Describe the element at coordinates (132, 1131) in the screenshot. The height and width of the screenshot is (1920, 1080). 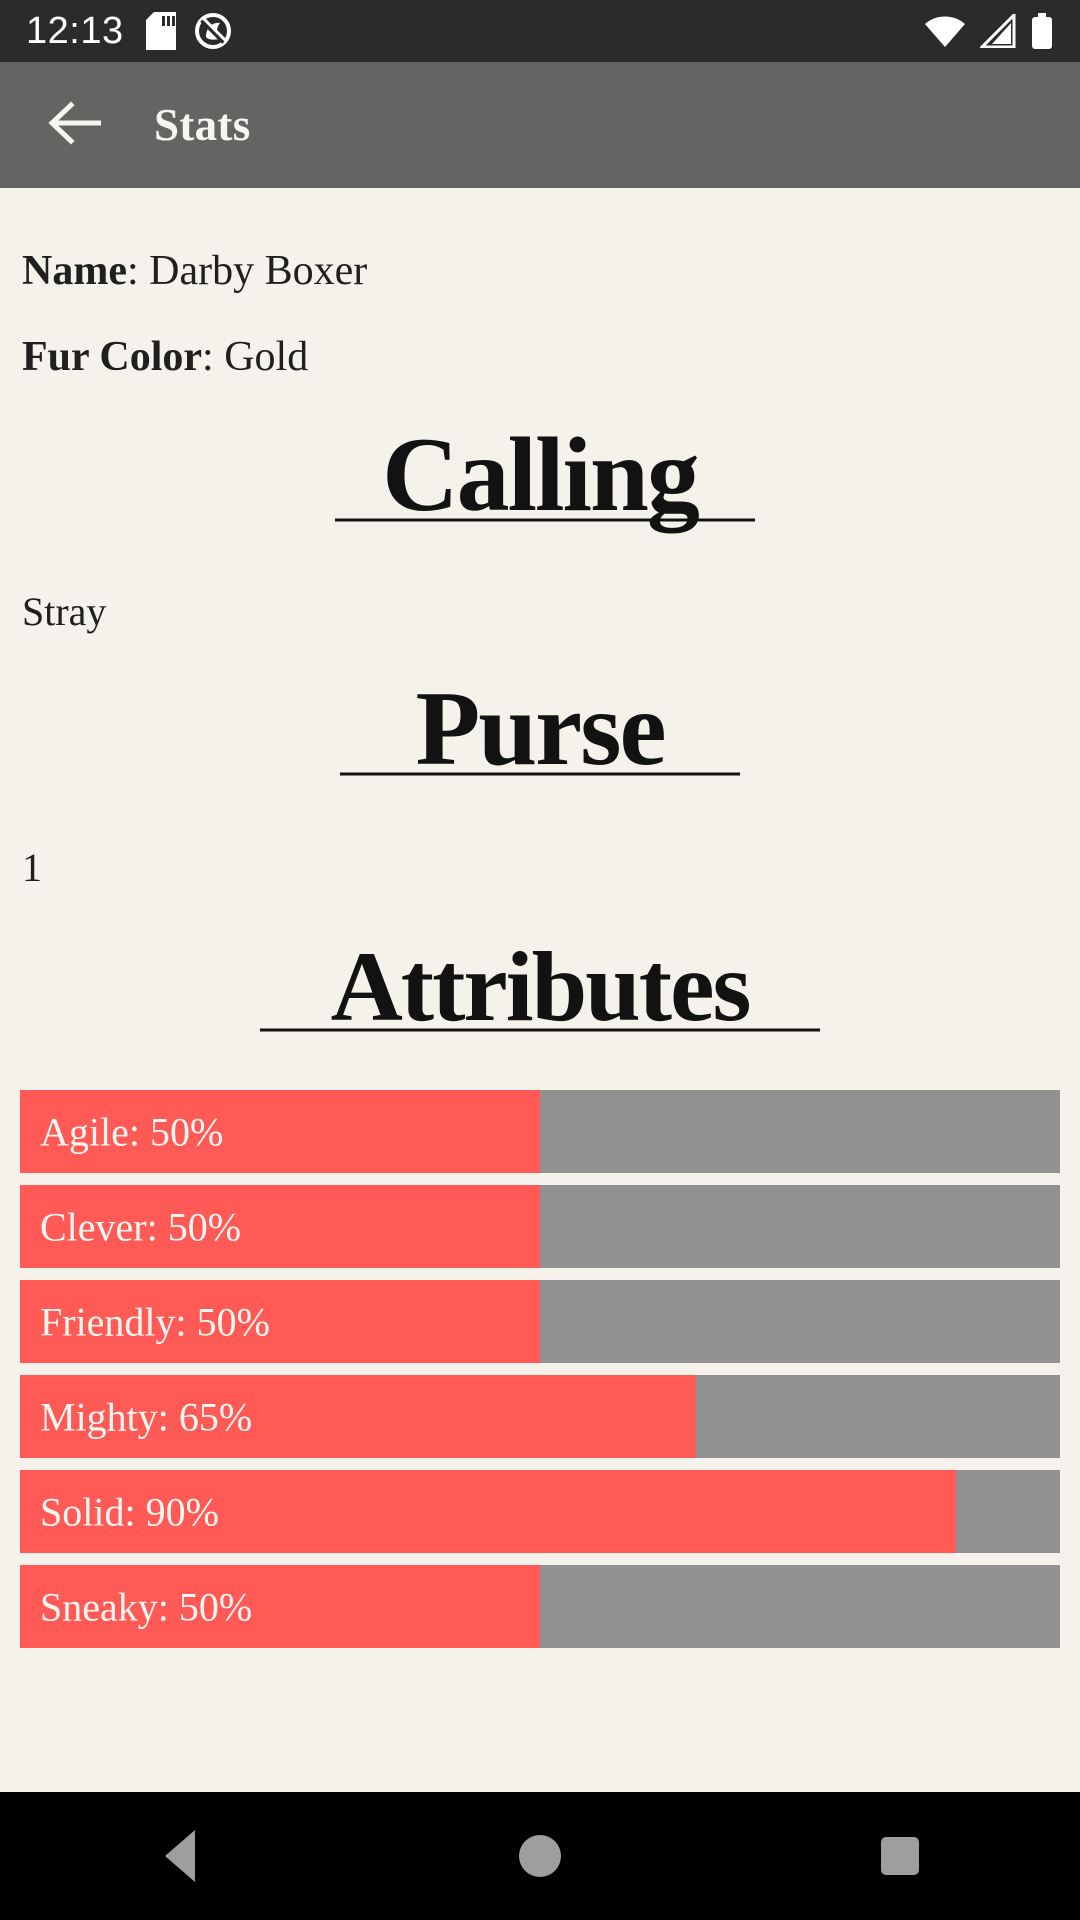
I see `attribute-label: Agile: 50%` at that location.